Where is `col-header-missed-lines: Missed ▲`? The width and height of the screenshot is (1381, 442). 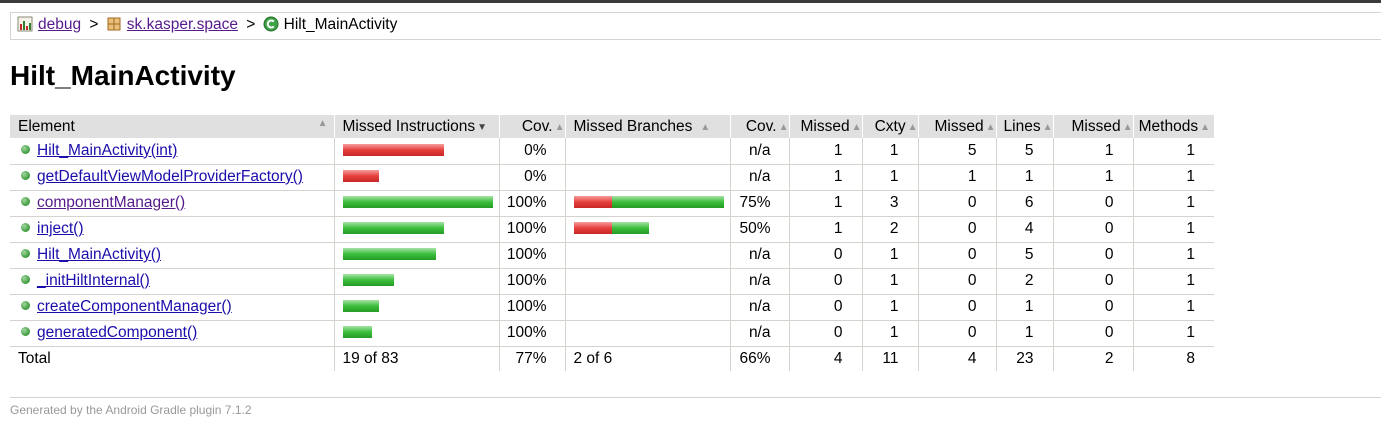 col-header-missed-lines: Missed ▲ is located at coordinates (956, 126).